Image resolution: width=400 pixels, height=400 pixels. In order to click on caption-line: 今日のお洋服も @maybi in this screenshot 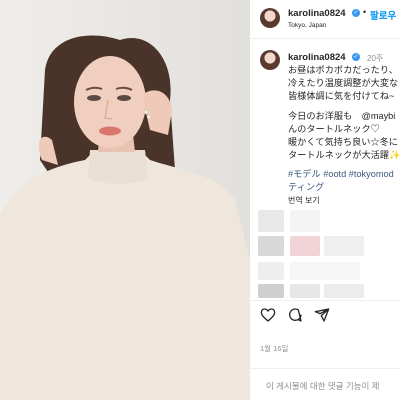, I will do `click(342, 116)`.